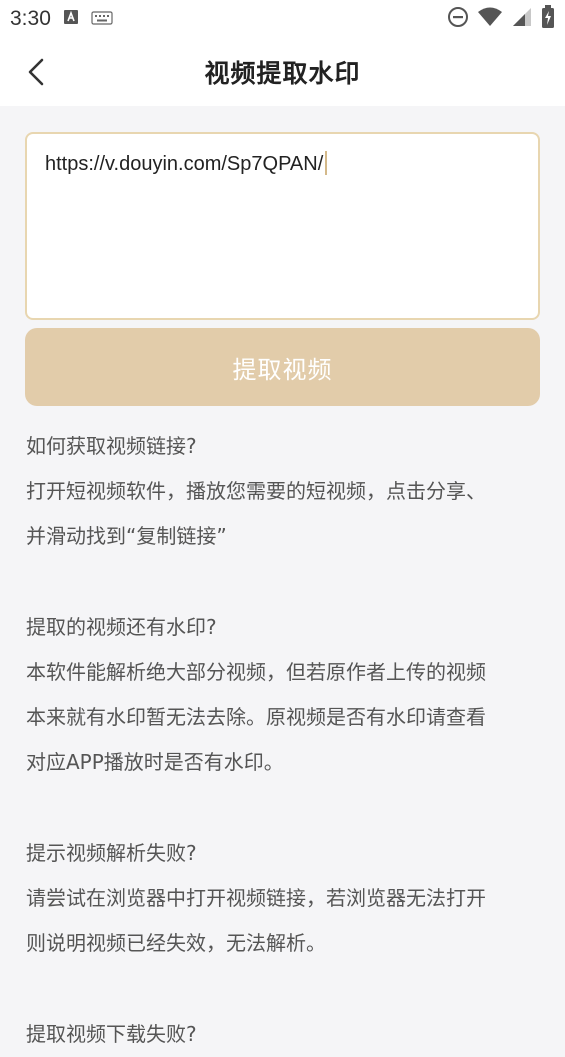  I want to click on faq-answer-line: 请尝试在浏览器中打开视频链接，若浏览器无法打开, so click(256, 898).